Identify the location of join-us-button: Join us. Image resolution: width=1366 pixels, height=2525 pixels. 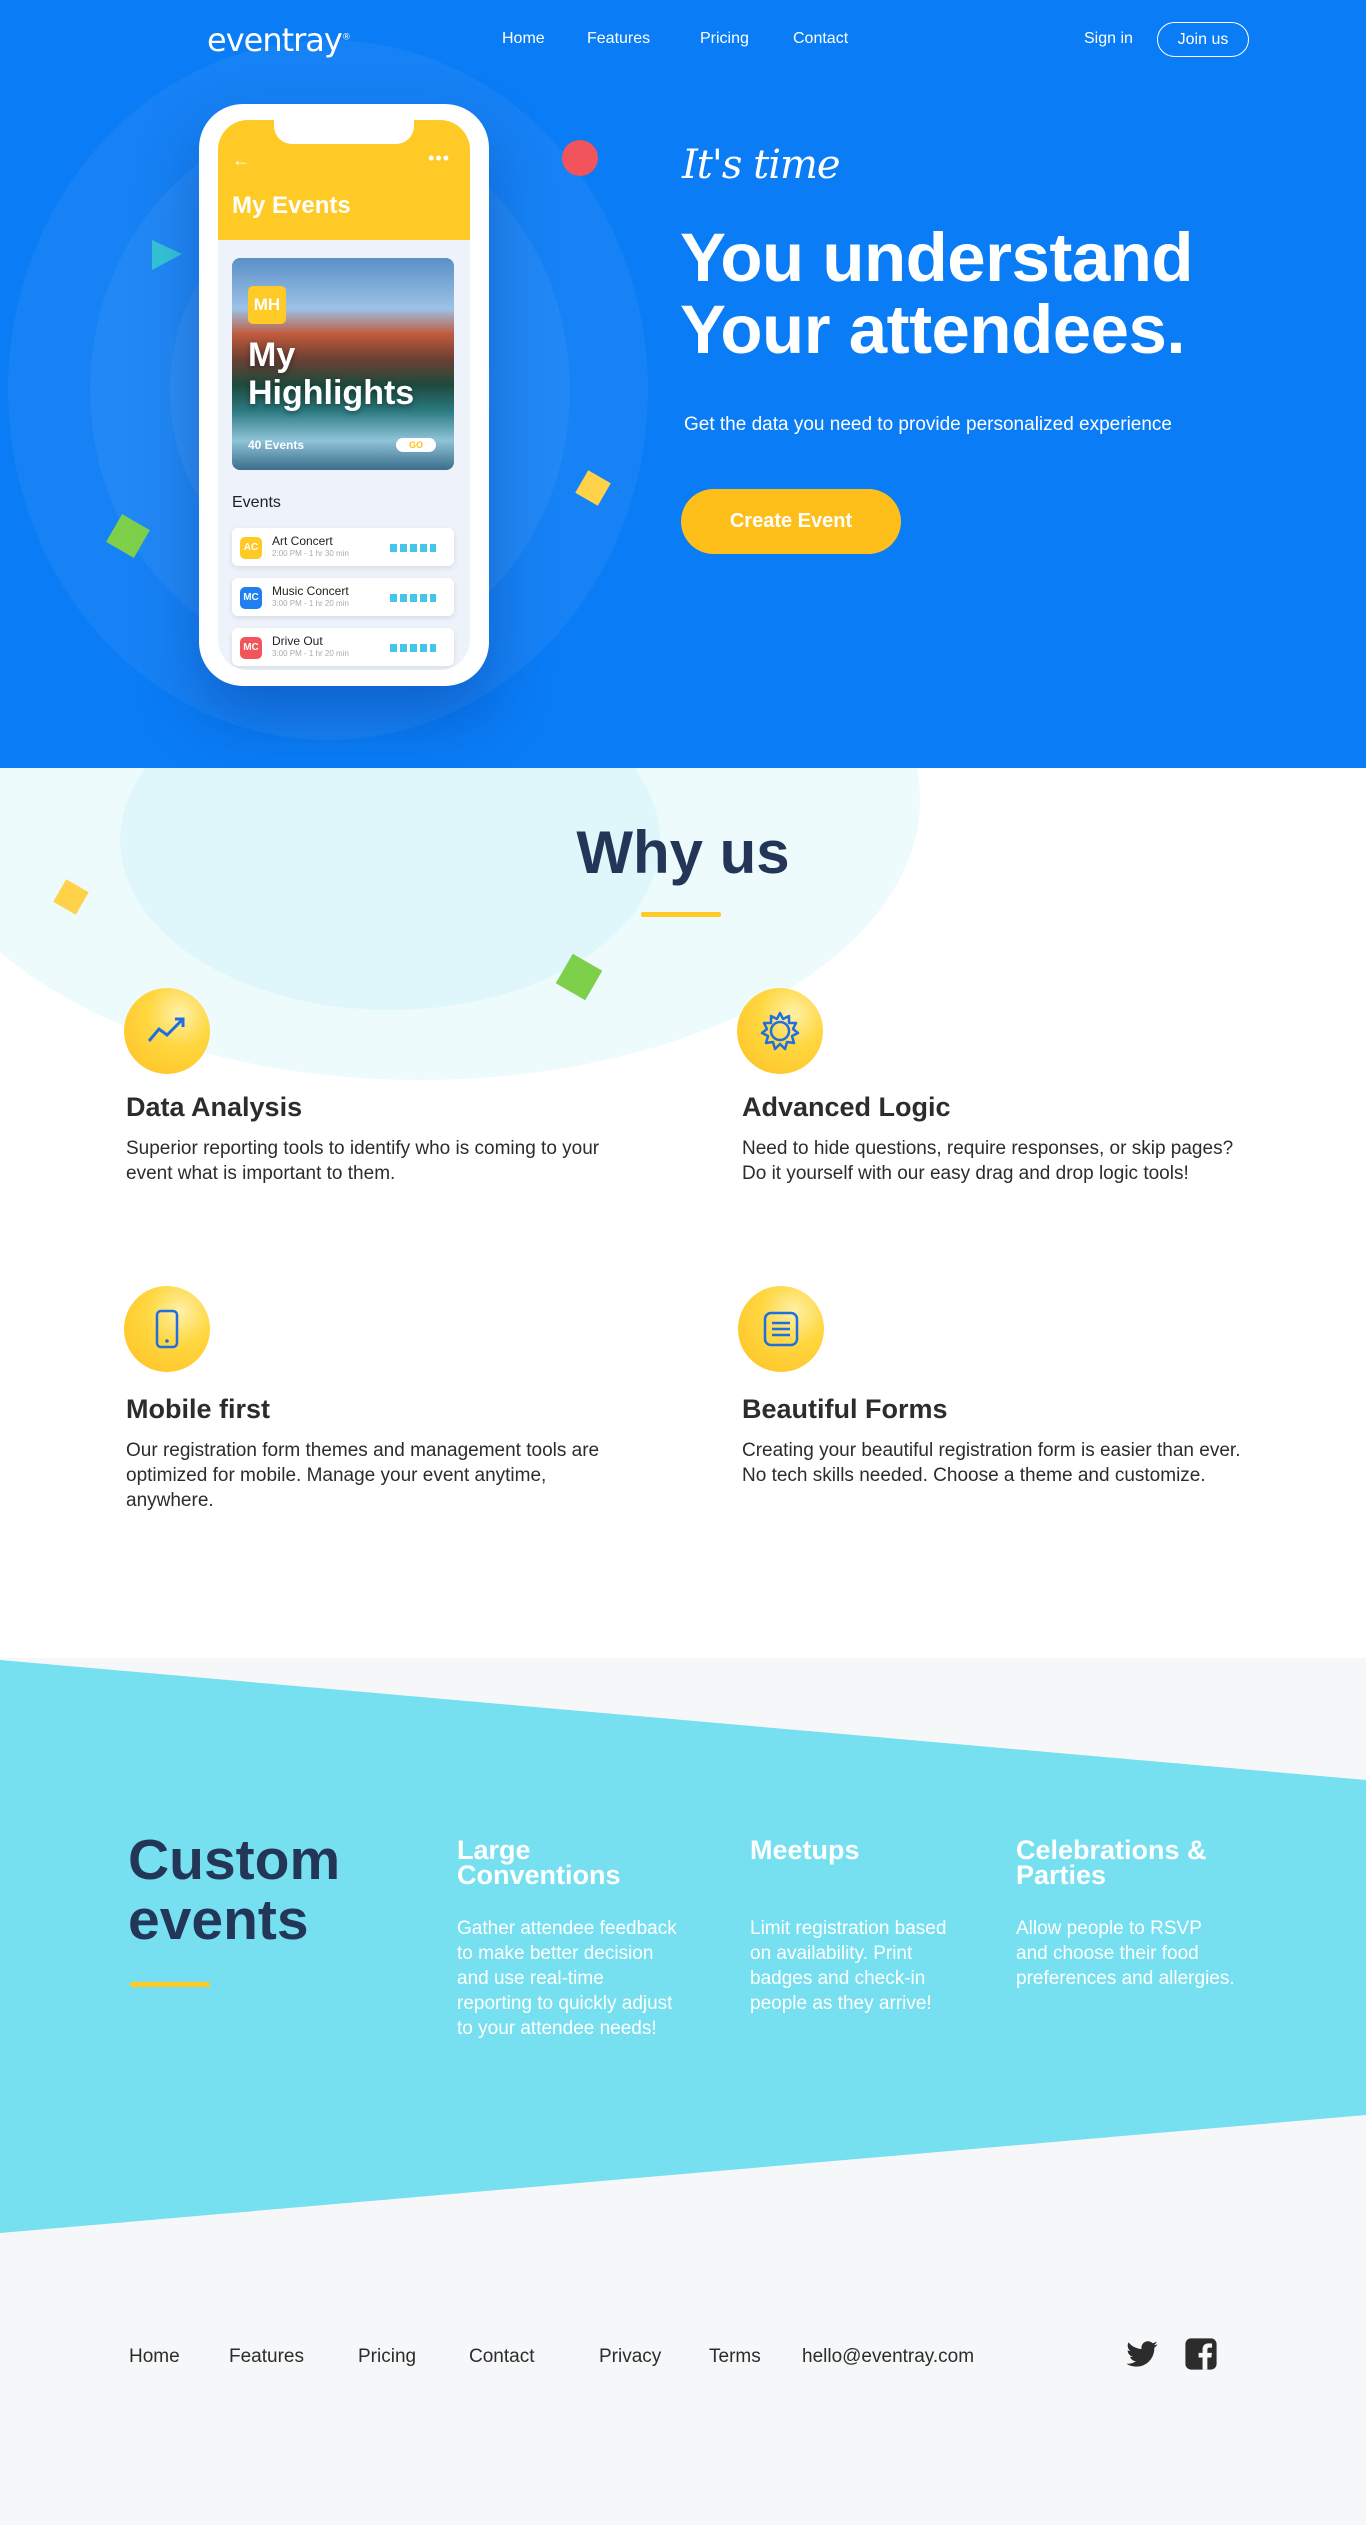
(1203, 39).